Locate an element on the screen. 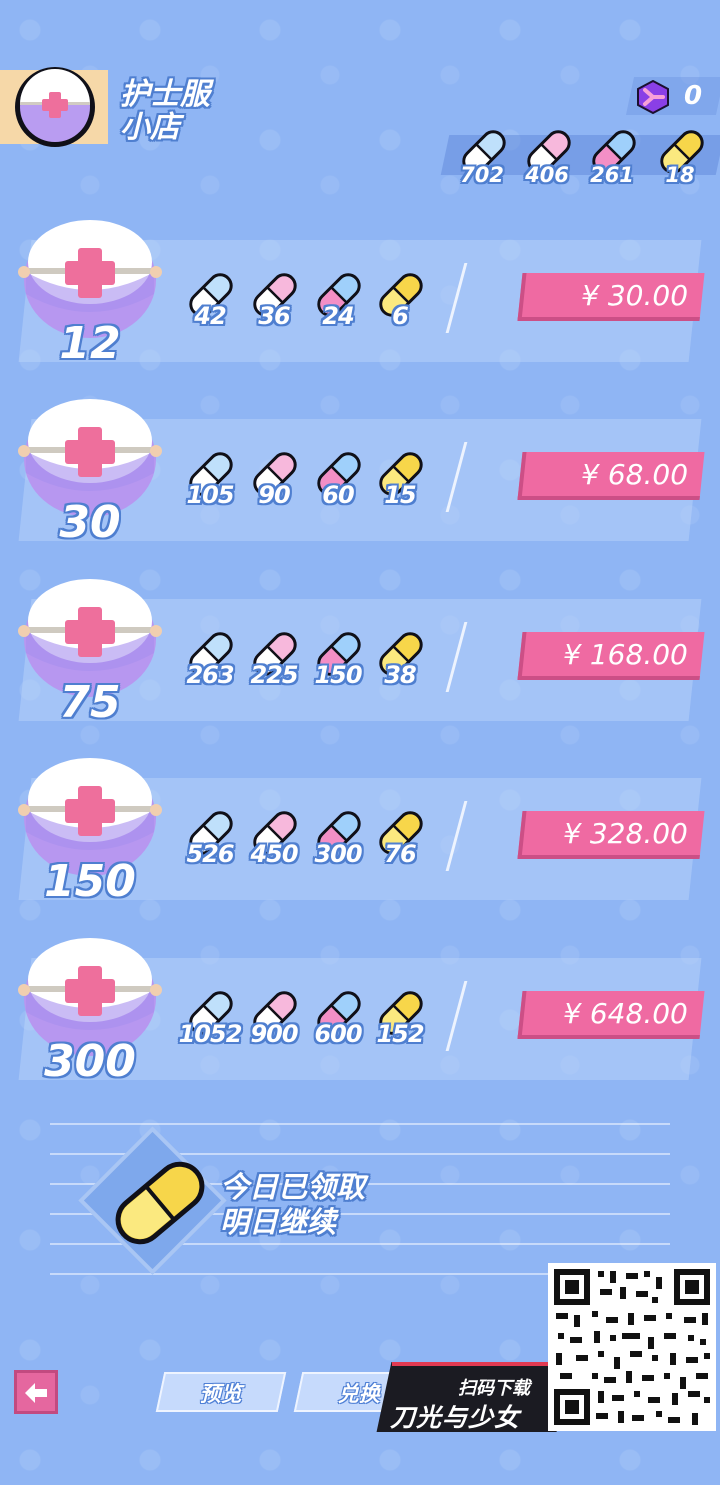 This screenshot has width=720, height=1485. pill-pink: 36 is located at coordinates (274, 305).